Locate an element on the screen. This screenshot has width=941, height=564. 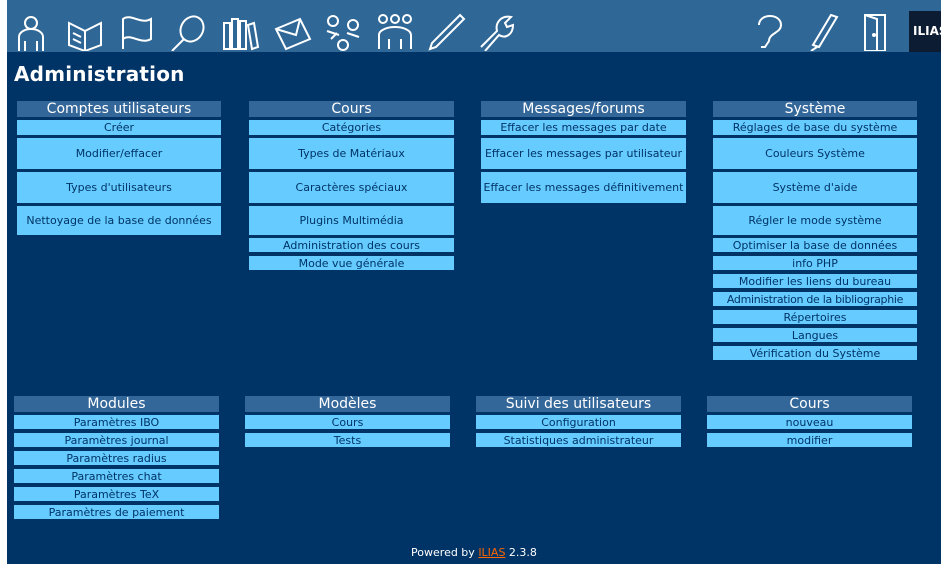
menu-item-effacer-definitivement: Effacer les messages définitivement is located at coordinates (583, 187).